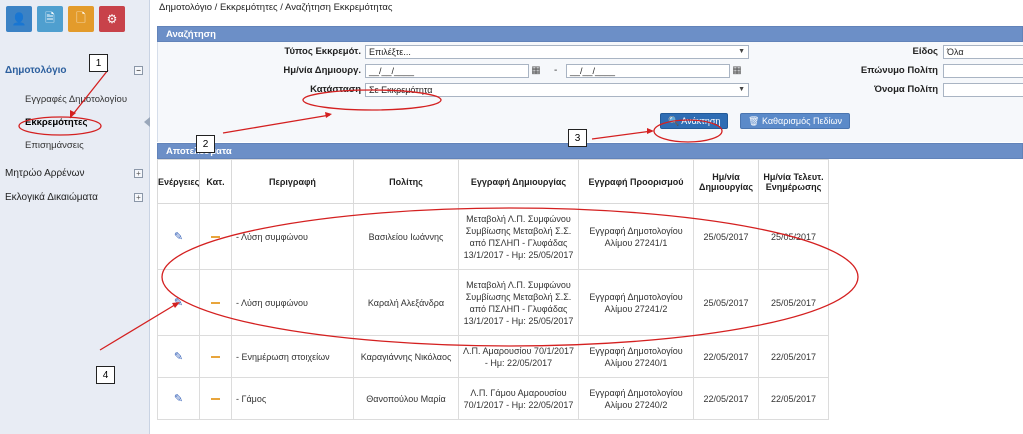  Describe the element at coordinates (983, 71) in the screenshot. I see `surname-input` at that location.